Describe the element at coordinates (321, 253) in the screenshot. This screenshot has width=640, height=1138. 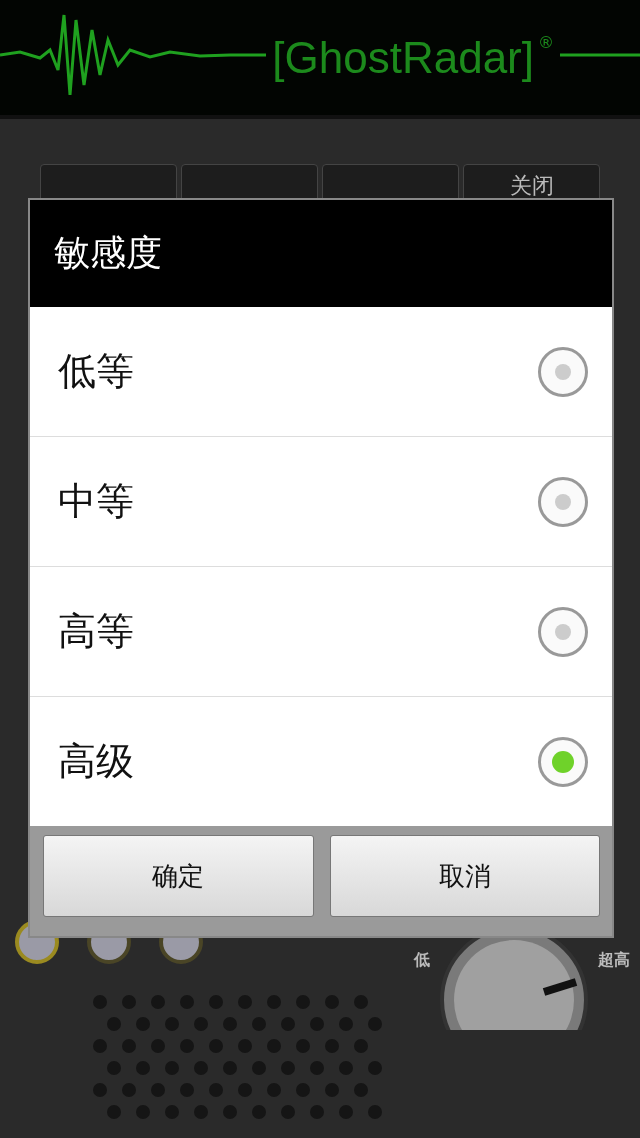
I see `dialog-title: 敏感度` at that location.